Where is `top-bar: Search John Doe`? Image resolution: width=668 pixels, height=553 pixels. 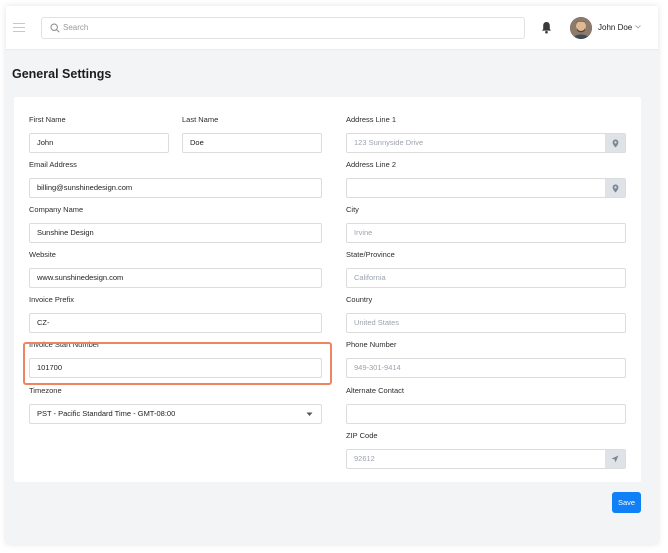 top-bar: Search John Doe is located at coordinates (332, 28).